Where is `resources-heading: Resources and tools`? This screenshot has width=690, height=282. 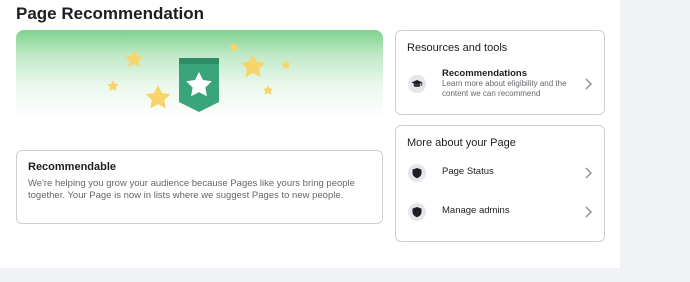
resources-heading: Resources and tools is located at coordinates (457, 48).